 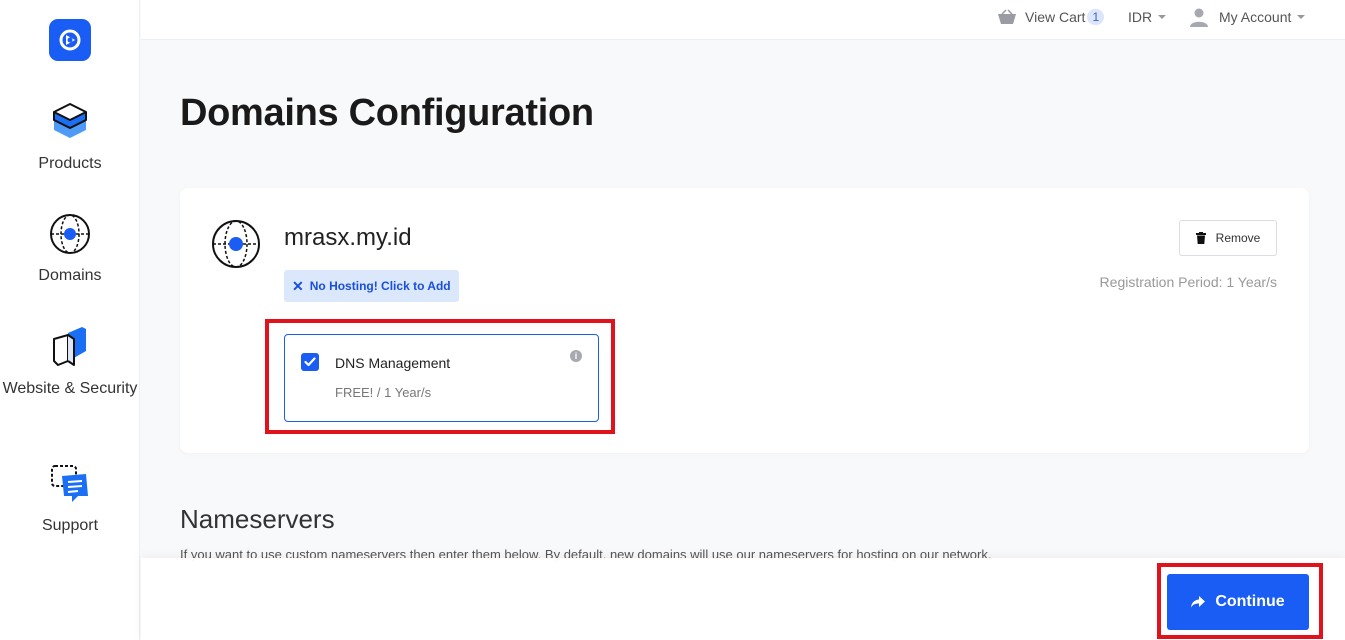 What do you see at coordinates (1199, 17) in the screenshot?
I see `user-icon` at bounding box center [1199, 17].